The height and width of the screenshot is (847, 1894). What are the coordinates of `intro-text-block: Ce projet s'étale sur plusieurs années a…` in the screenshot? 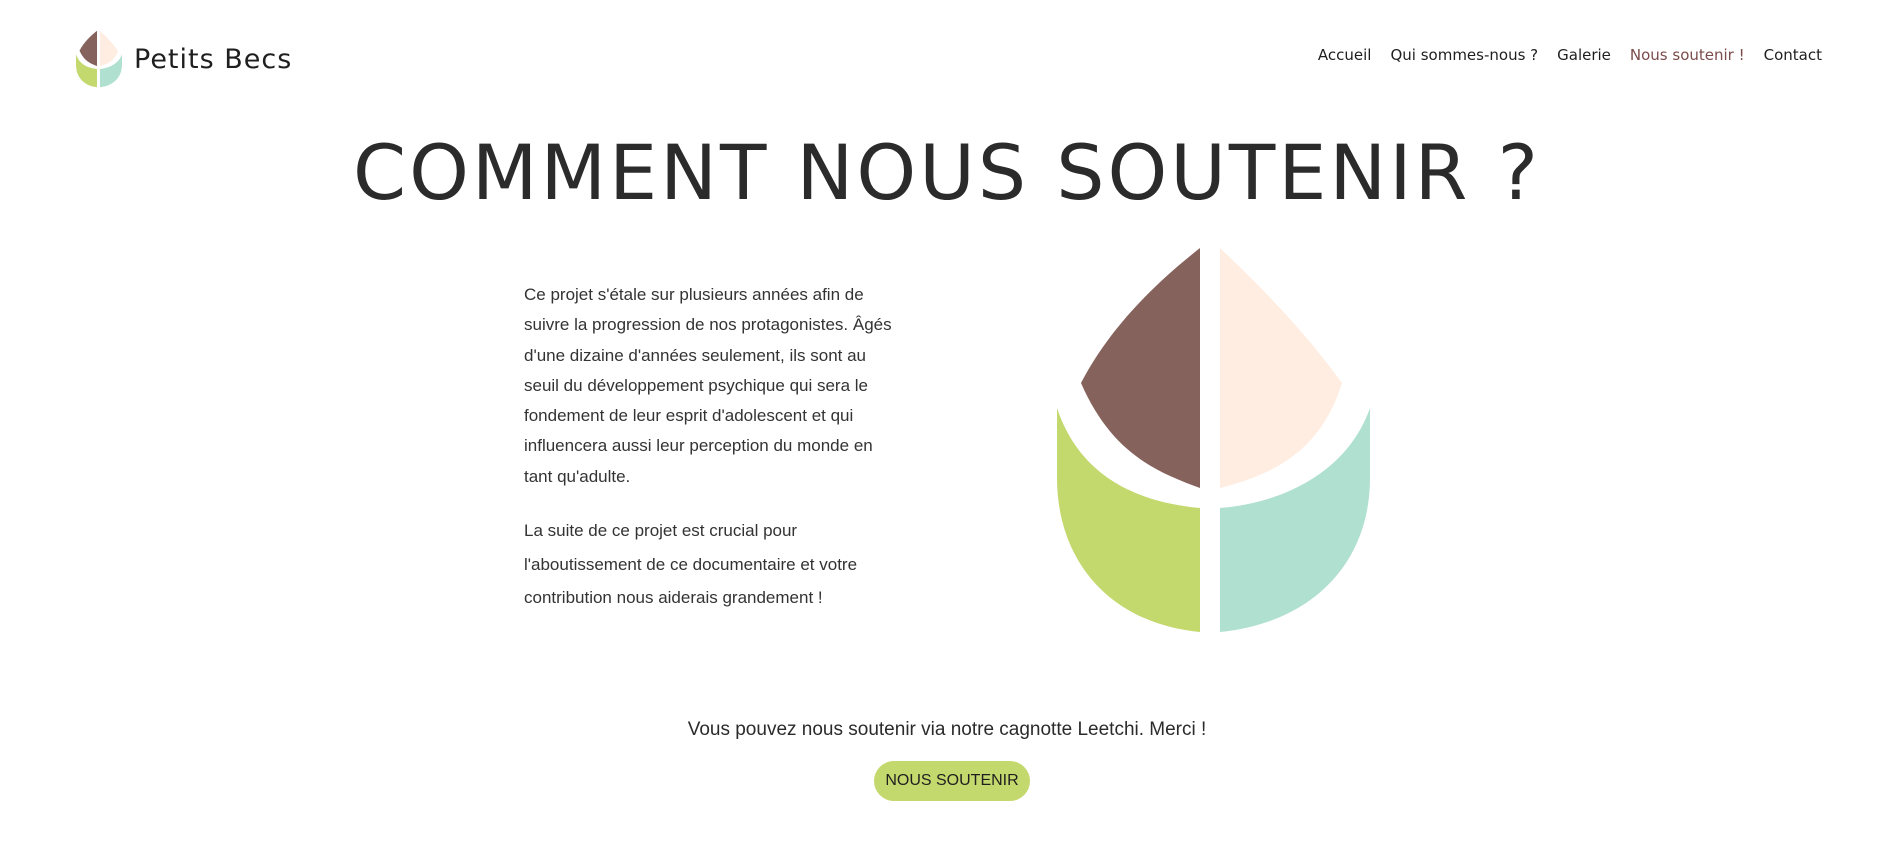 It's located at (709, 447).